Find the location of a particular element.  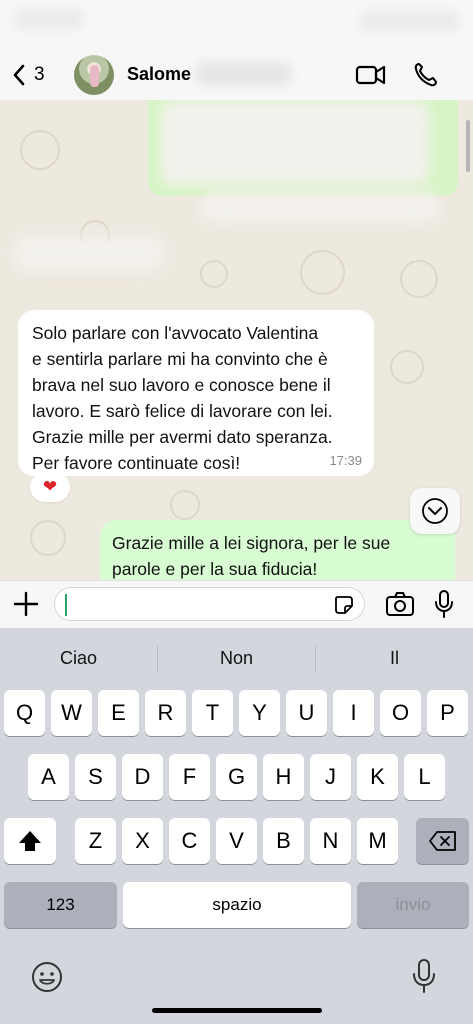

avatar is located at coordinates (94, 75).